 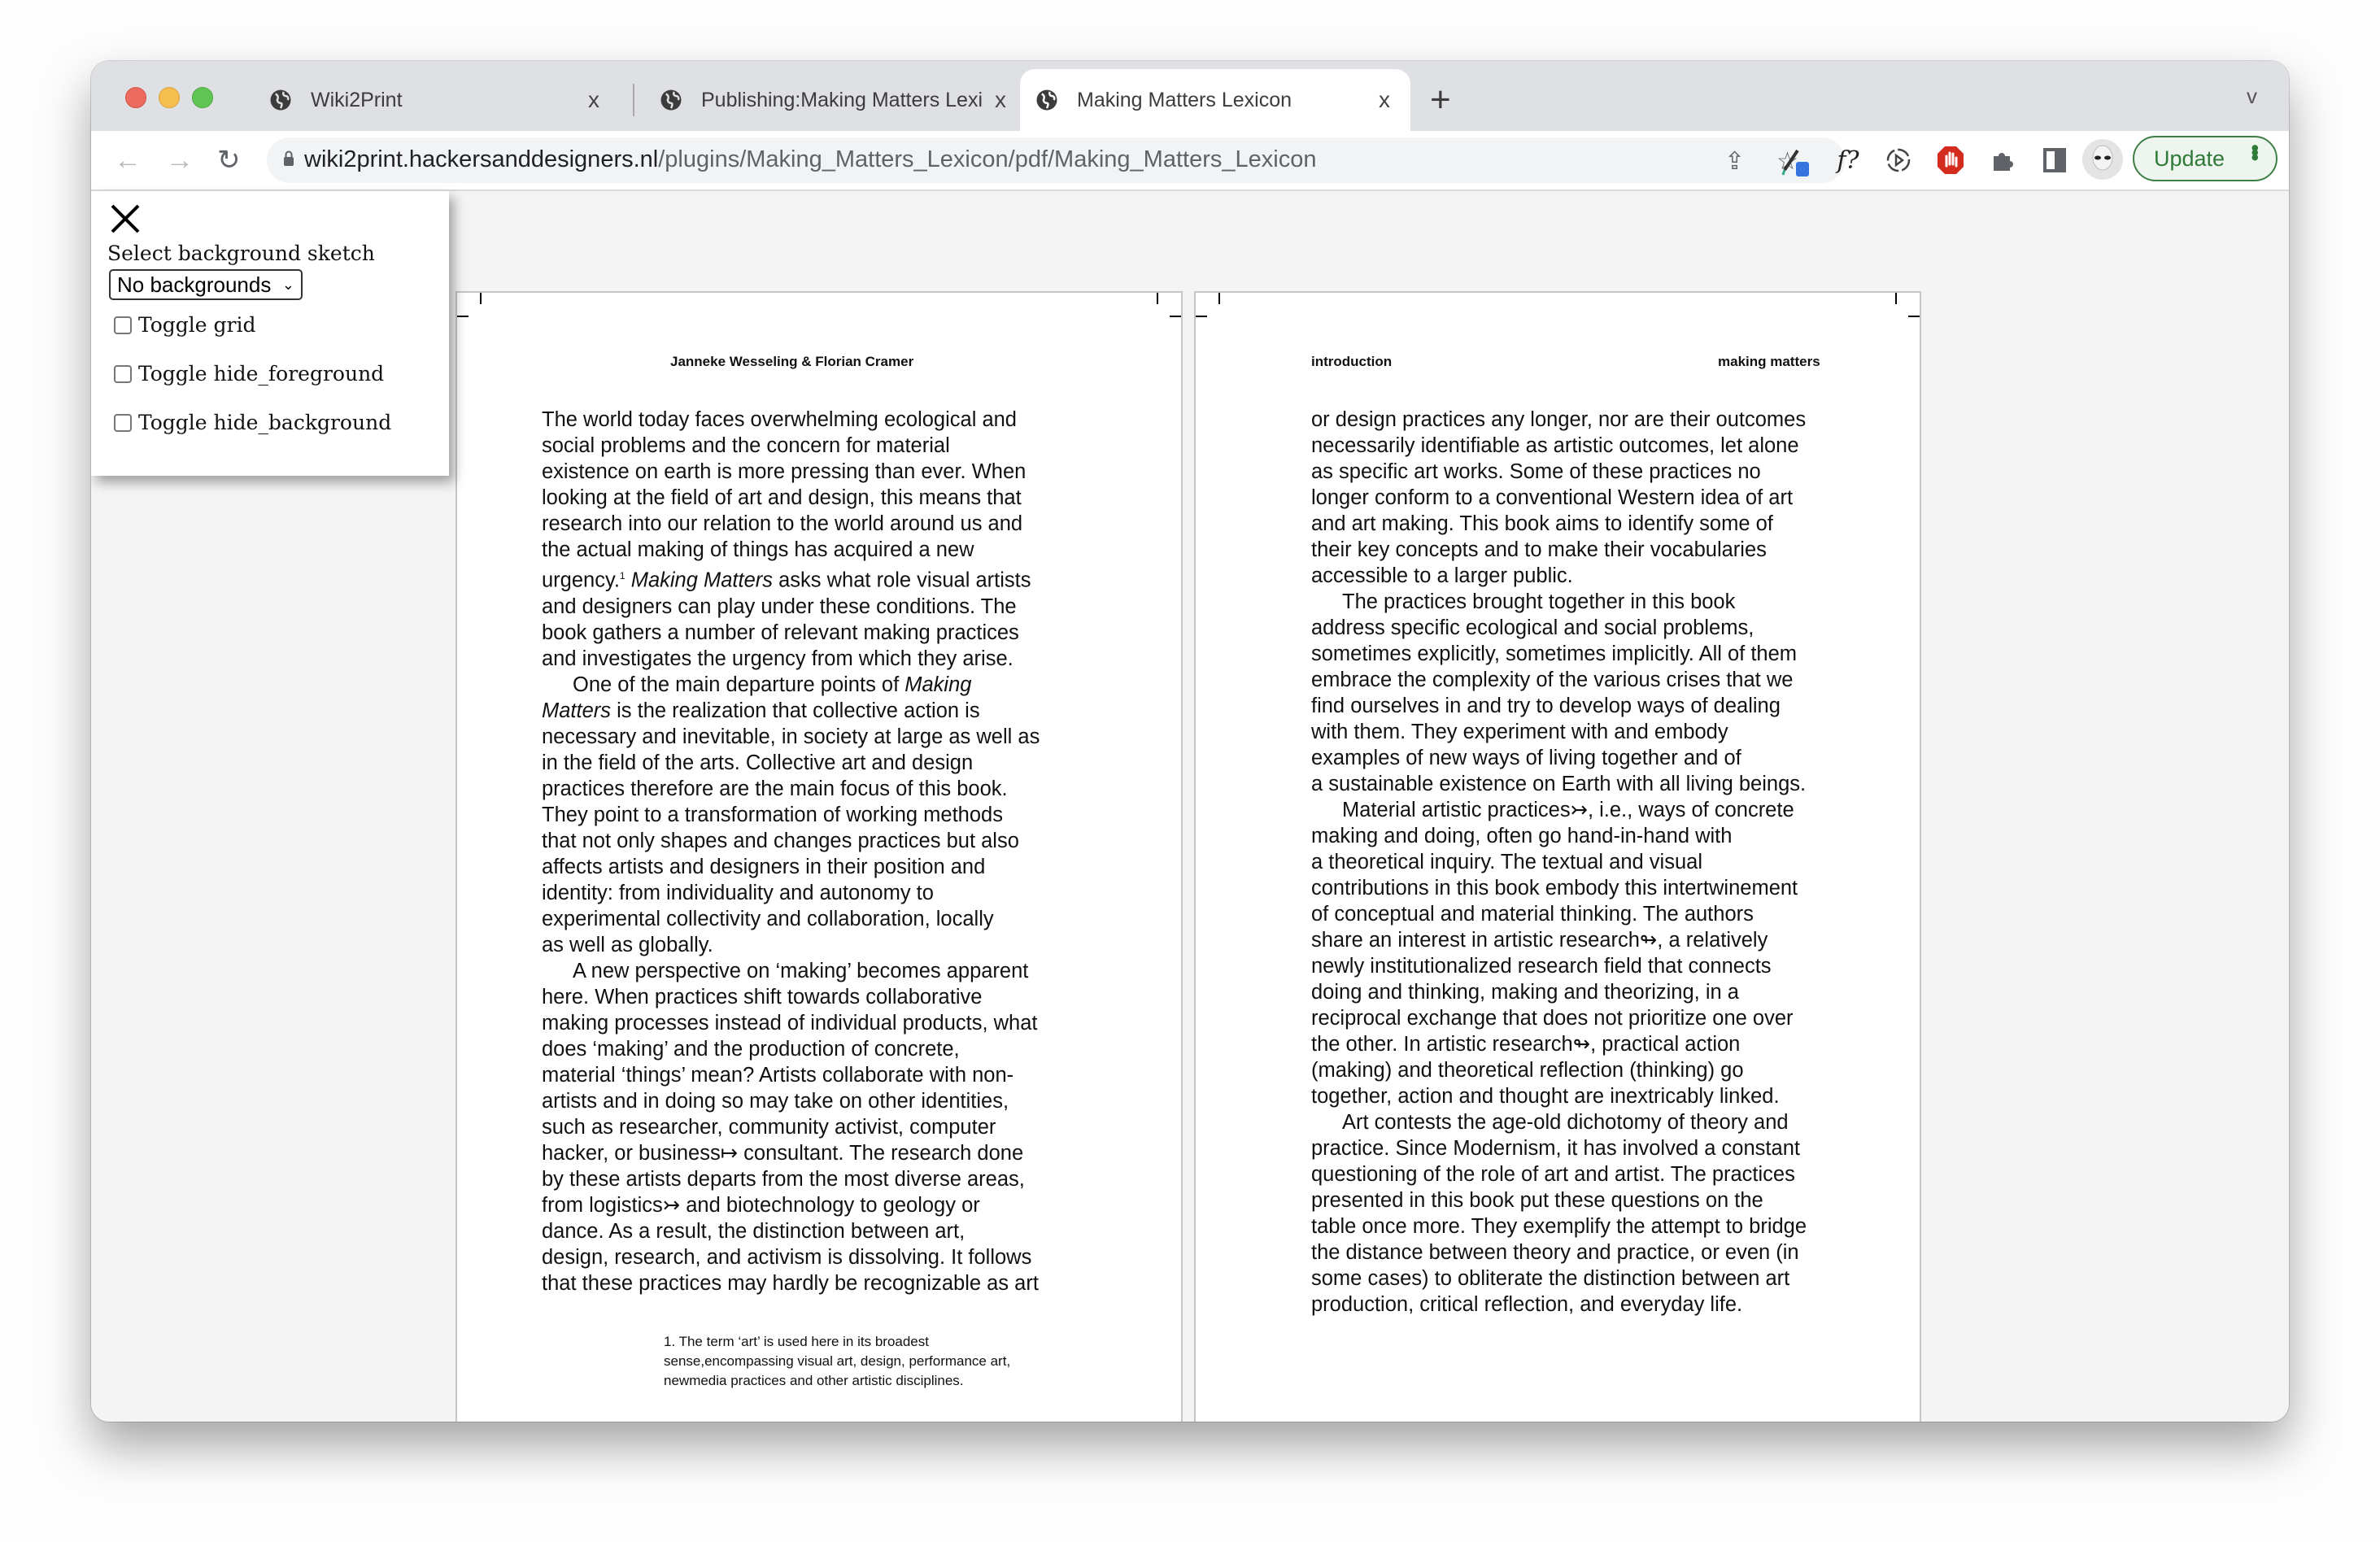 What do you see at coordinates (702, 580) in the screenshot?
I see `book-title: Making Matters` at bounding box center [702, 580].